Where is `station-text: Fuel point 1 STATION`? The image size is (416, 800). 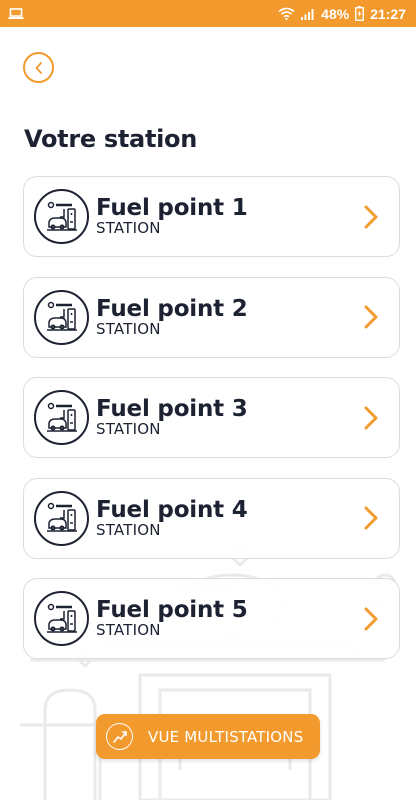
station-text: Fuel point 1 STATION is located at coordinates (172, 216).